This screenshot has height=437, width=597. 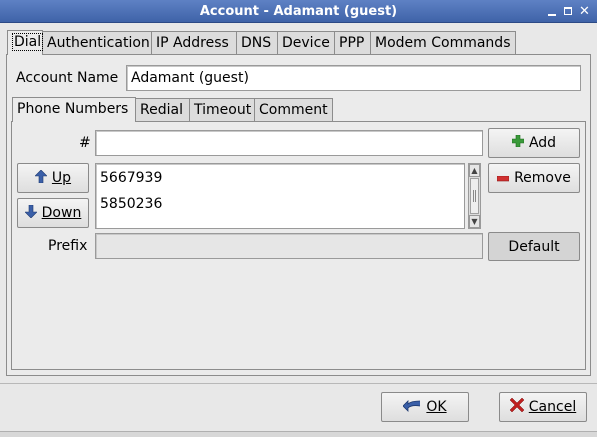 I want to click on subtab-redial: Redial, so click(x=162, y=110).